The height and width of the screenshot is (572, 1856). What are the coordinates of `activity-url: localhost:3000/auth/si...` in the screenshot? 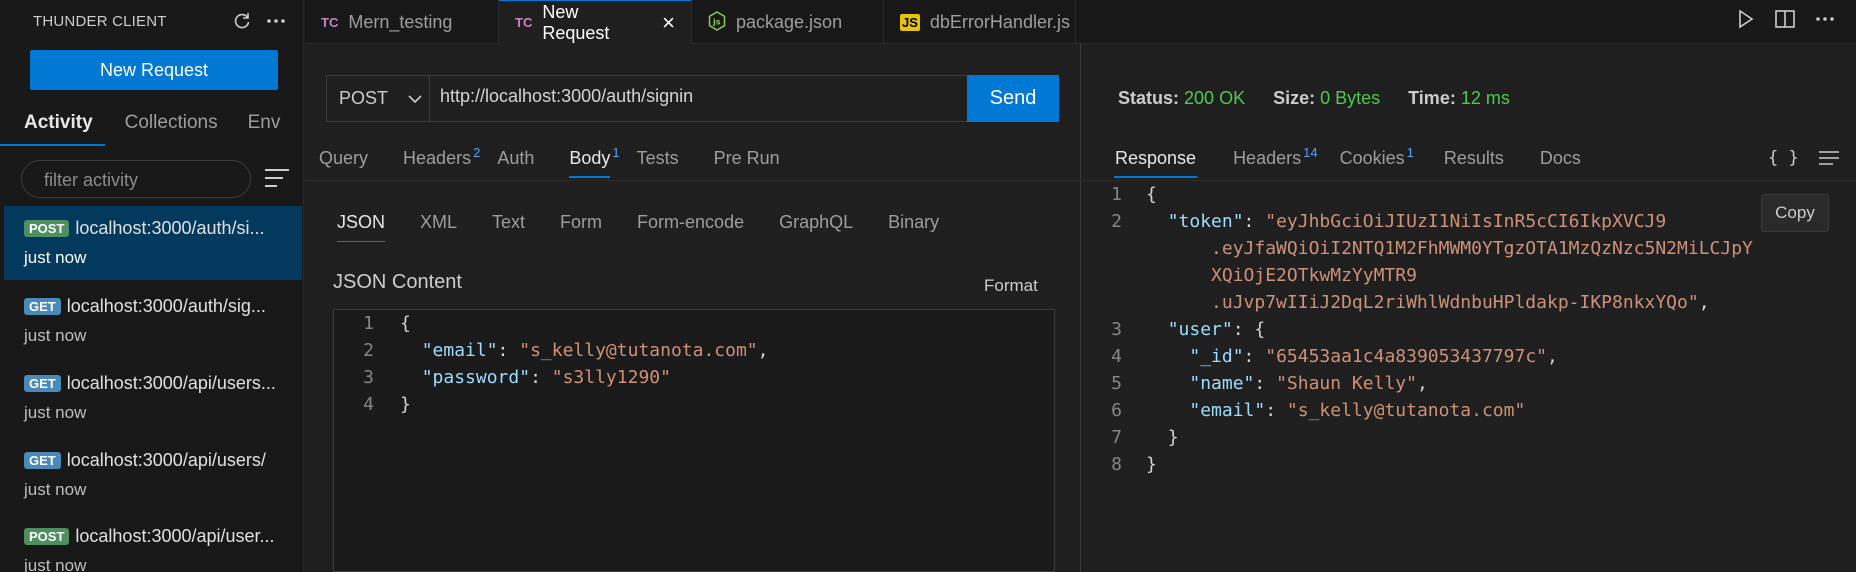 It's located at (170, 228).